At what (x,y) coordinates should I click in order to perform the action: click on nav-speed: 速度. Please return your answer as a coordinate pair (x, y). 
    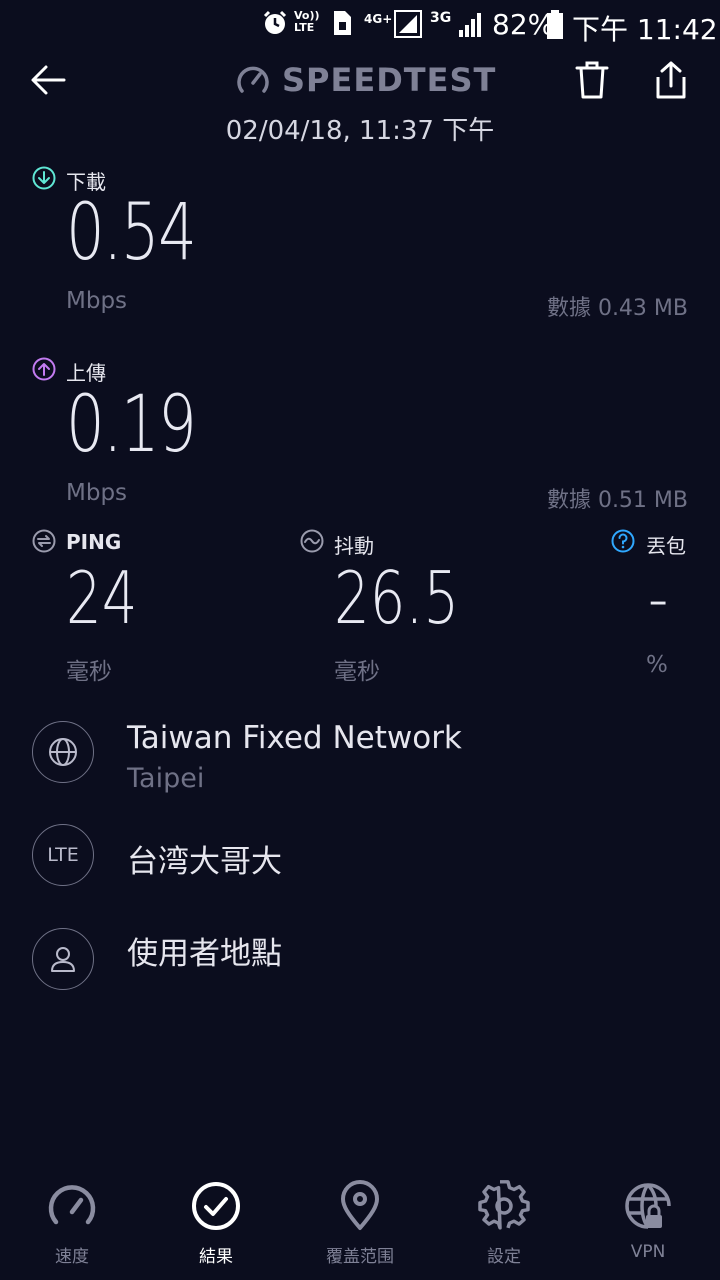
    Looking at the image, I should click on (72, 1223).